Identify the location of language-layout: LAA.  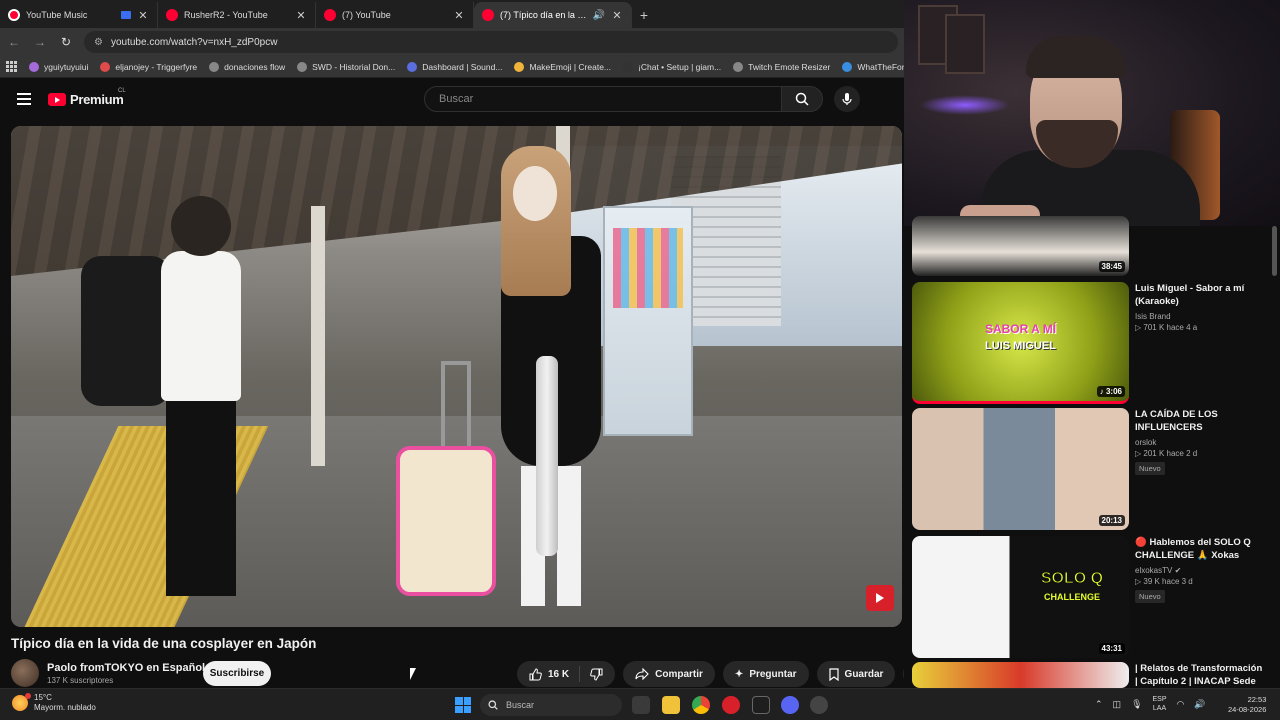
(1159, 708).